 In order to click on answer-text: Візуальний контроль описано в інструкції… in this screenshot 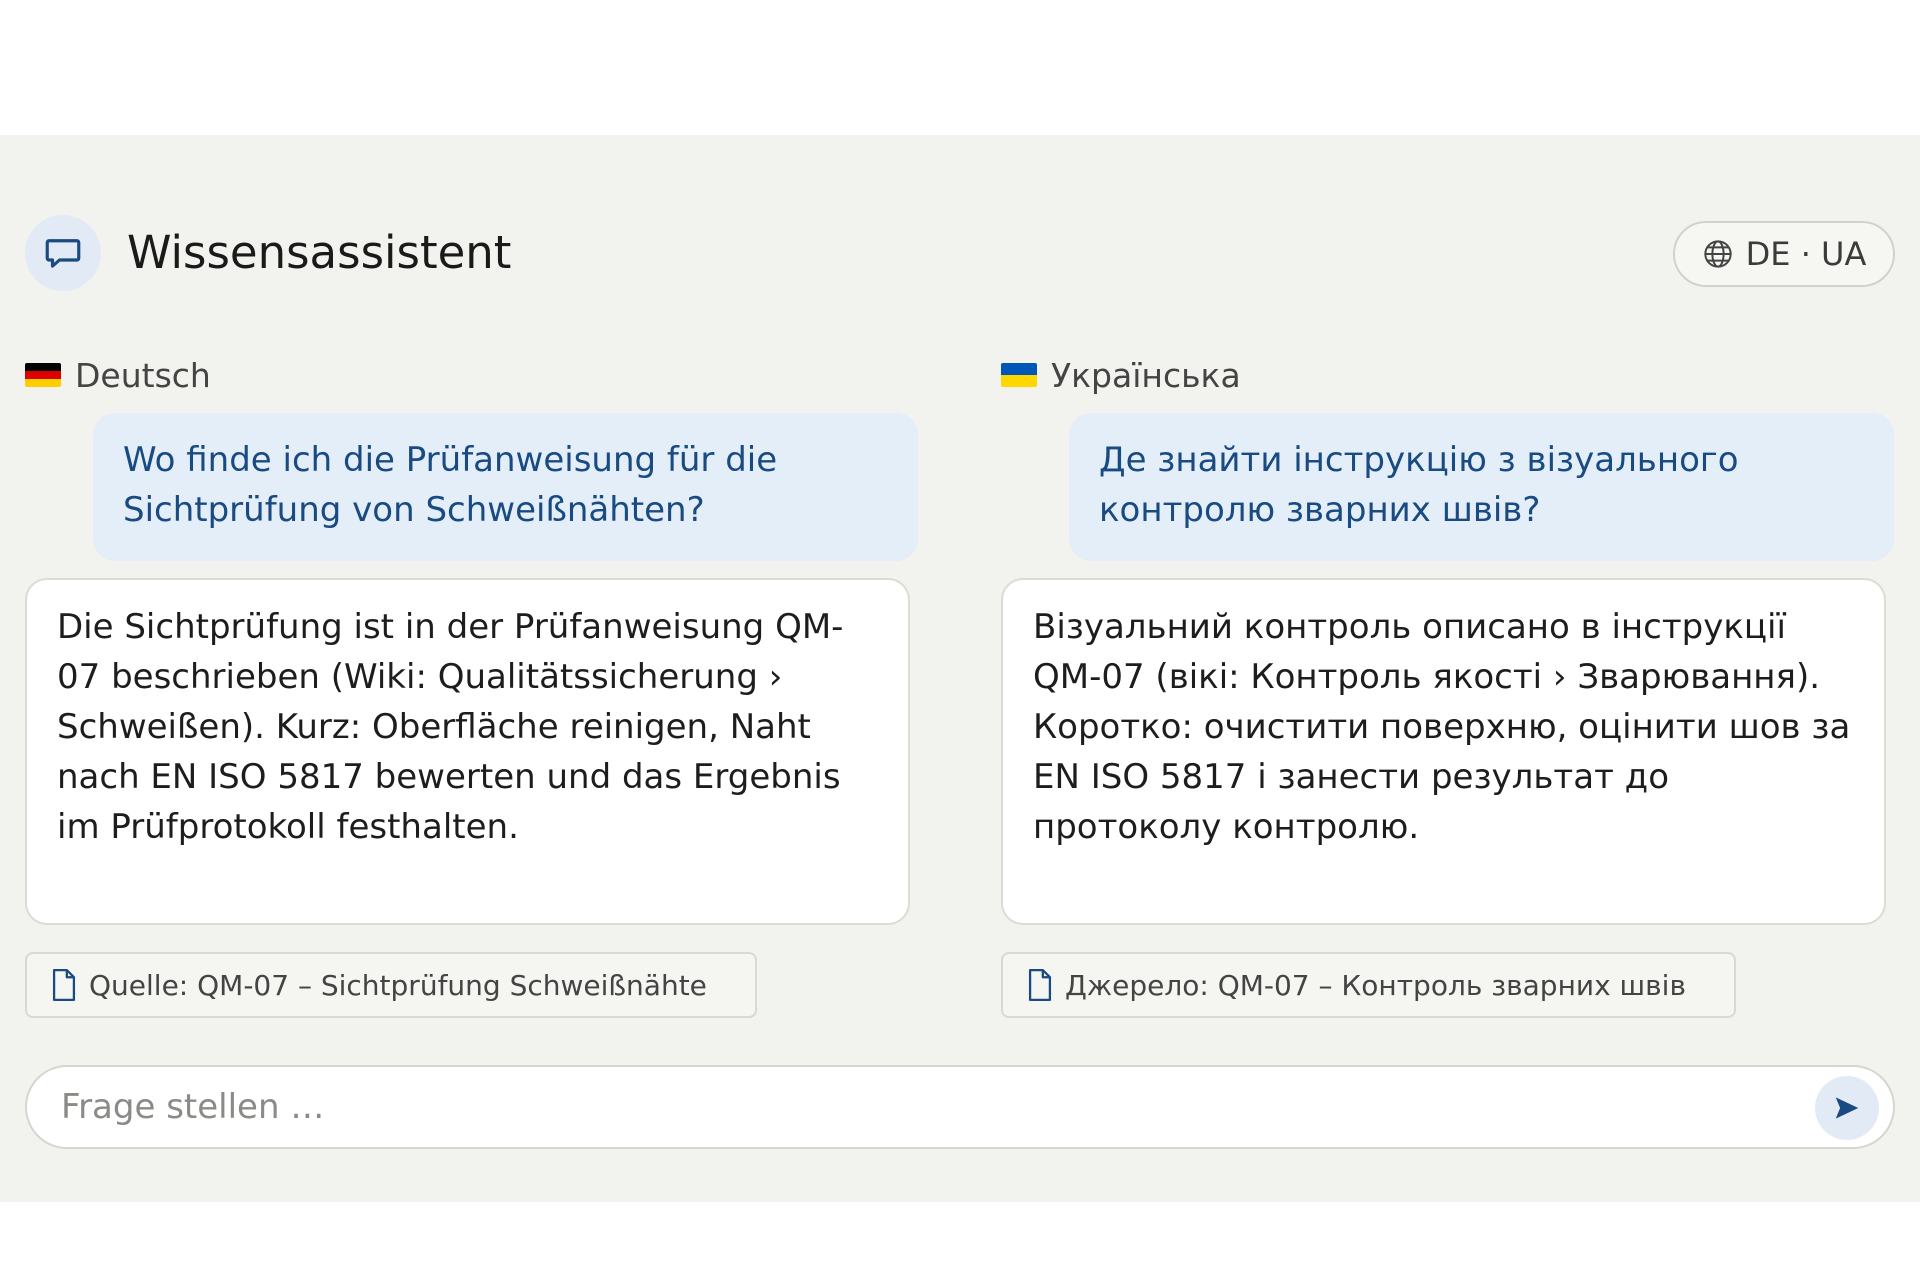, I will do `click(1442, 727)`.